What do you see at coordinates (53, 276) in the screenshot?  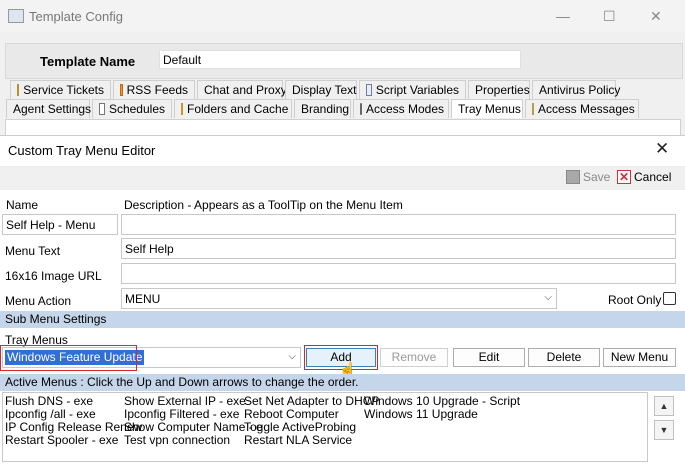 I see `image-url-label: 16x16 Image URL` at bounding box center [53, 276].